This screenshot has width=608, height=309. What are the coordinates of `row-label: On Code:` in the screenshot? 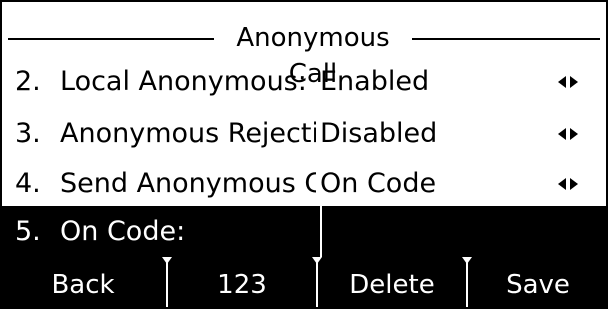 It's located at (123, 231).